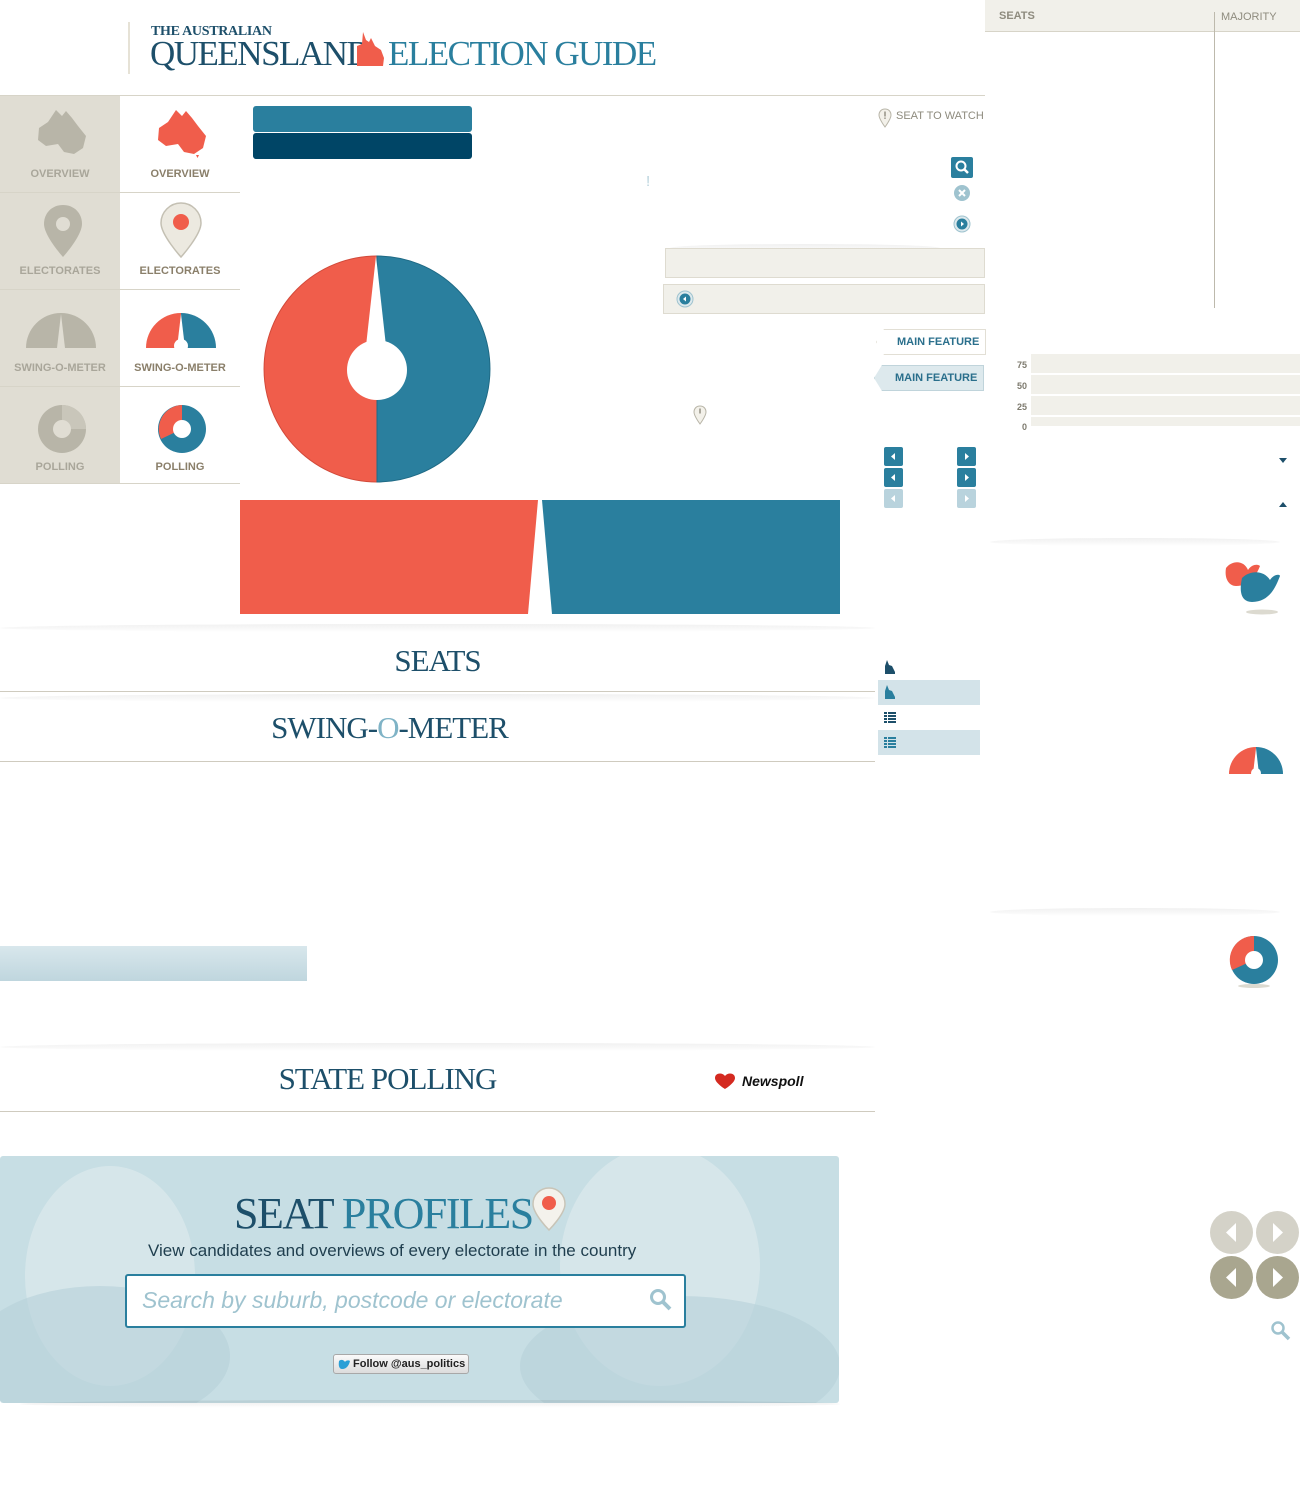  I want to click on nav-electorates-inactive: ELECTORATES, so click(60, 241).